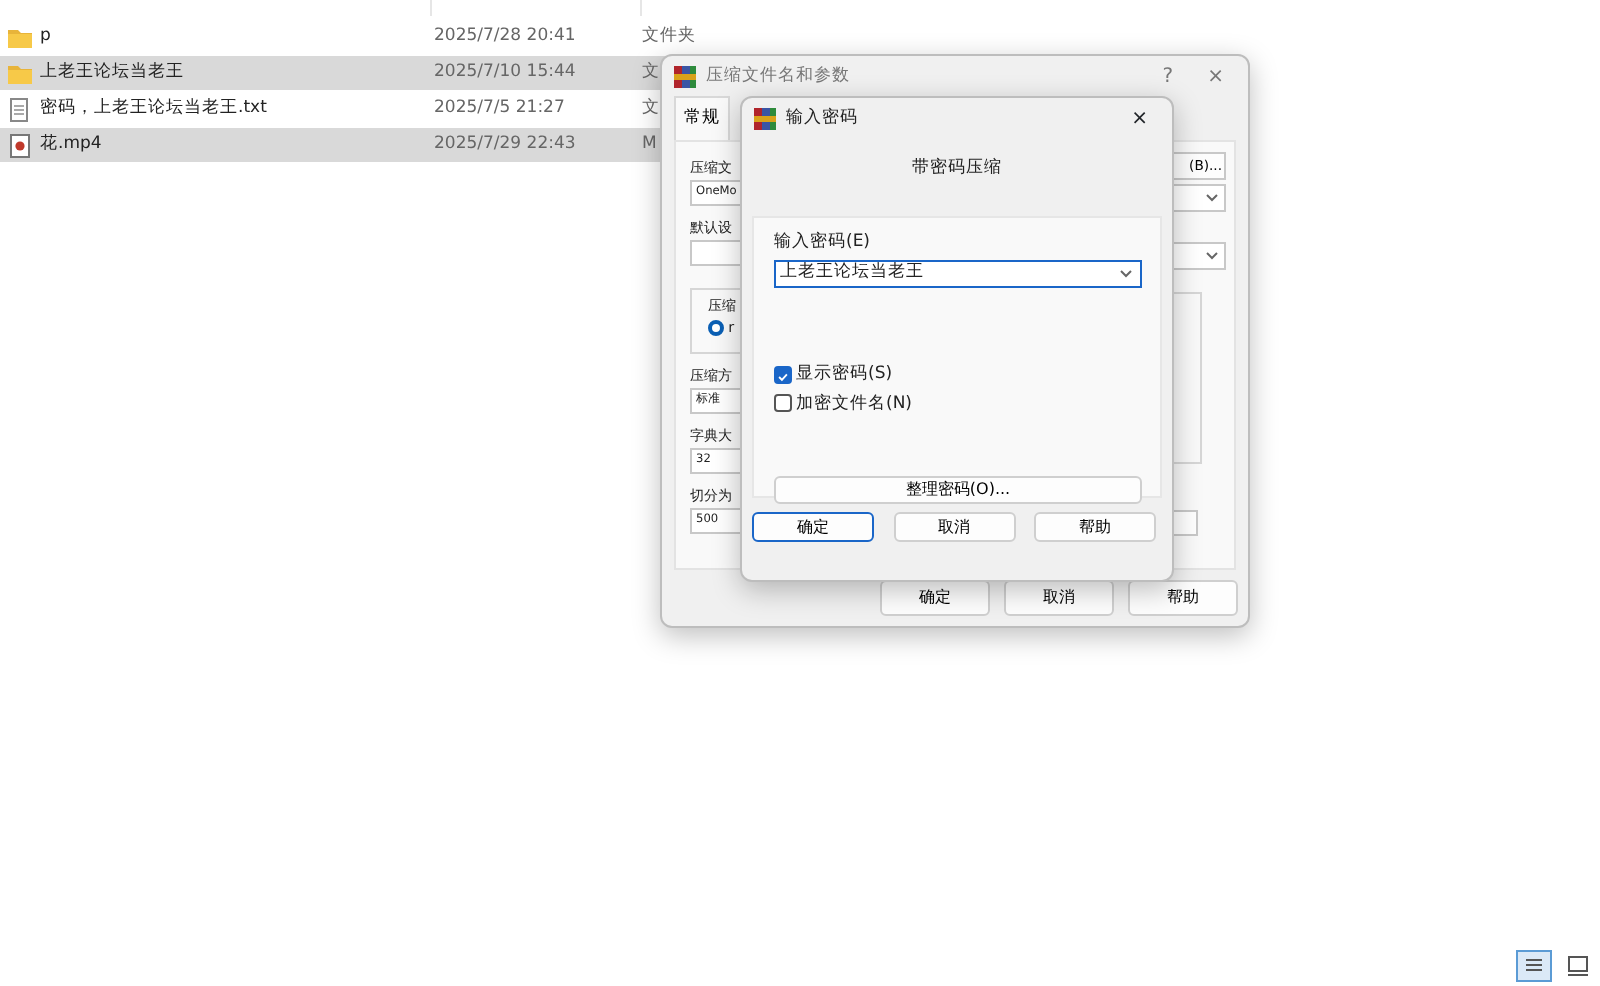  I want to click on file-type: M, so click(649, 145).